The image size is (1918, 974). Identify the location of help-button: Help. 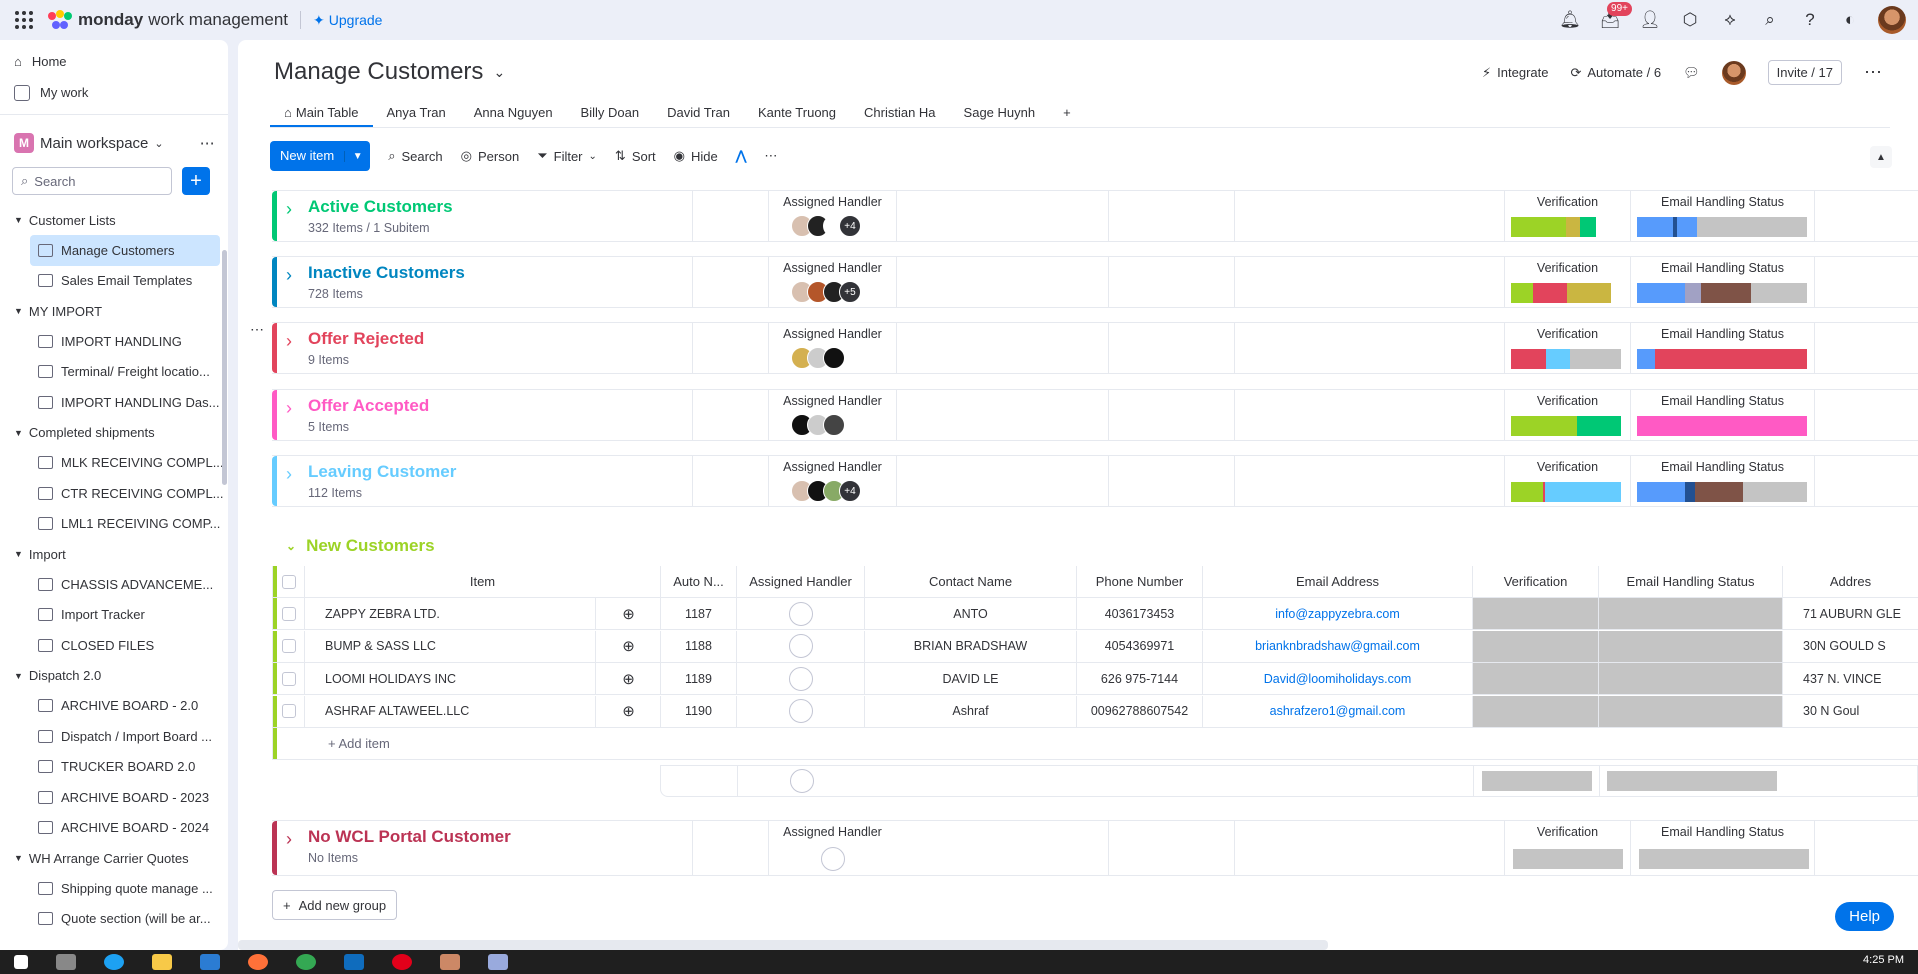
(1864, 916).